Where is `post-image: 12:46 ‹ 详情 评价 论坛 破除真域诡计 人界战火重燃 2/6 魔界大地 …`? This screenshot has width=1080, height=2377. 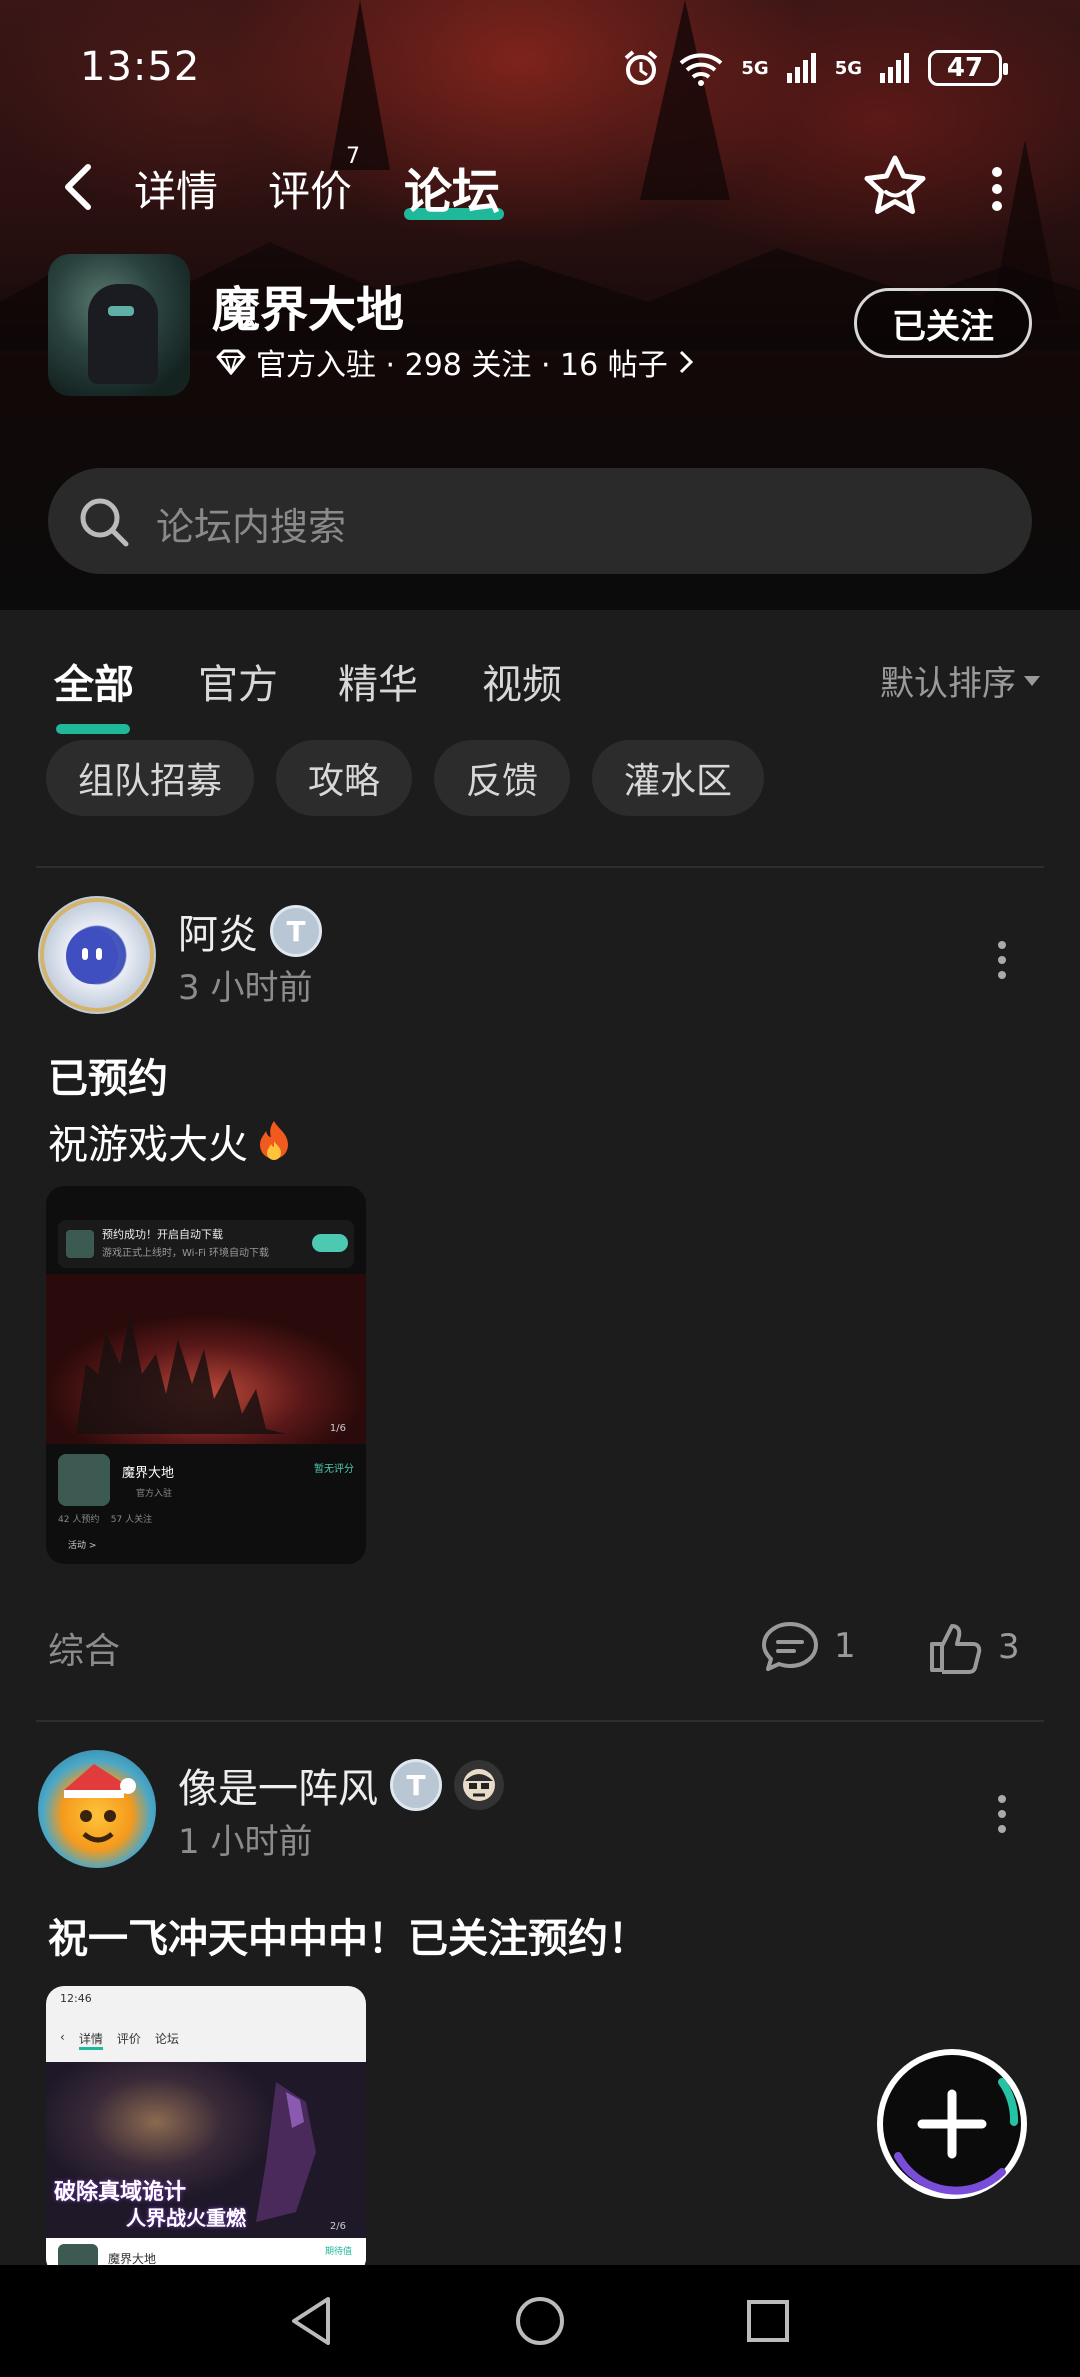 post-image: 12:46 ‹ 详情 评价 论坛 破除真域诡计 人界战火重燃 2/6 魔界大地 … is located at coordinates (206, 2131).